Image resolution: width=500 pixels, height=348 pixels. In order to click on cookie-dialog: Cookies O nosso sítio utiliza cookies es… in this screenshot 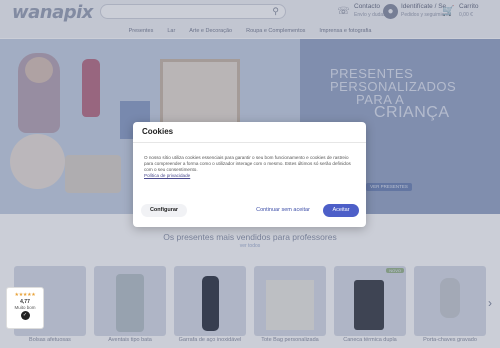, I will do `click(249, 174)`.